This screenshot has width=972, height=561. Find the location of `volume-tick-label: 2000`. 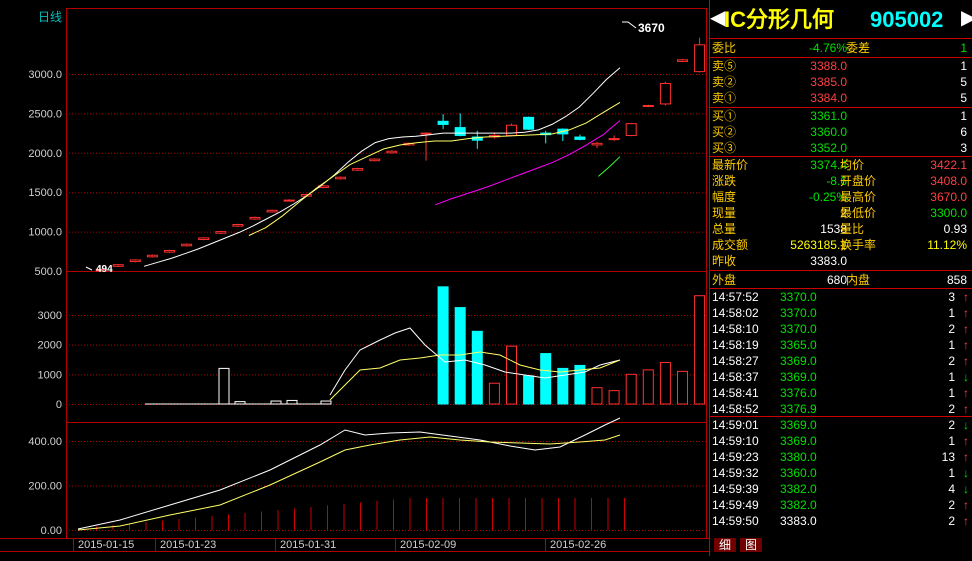

volume-tick-label: 2000 is located at coordinates (50, 346).